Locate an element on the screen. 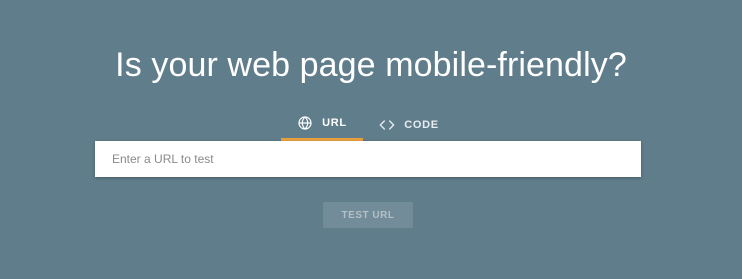  tab-url: URL is located at coordinates (322, 125).